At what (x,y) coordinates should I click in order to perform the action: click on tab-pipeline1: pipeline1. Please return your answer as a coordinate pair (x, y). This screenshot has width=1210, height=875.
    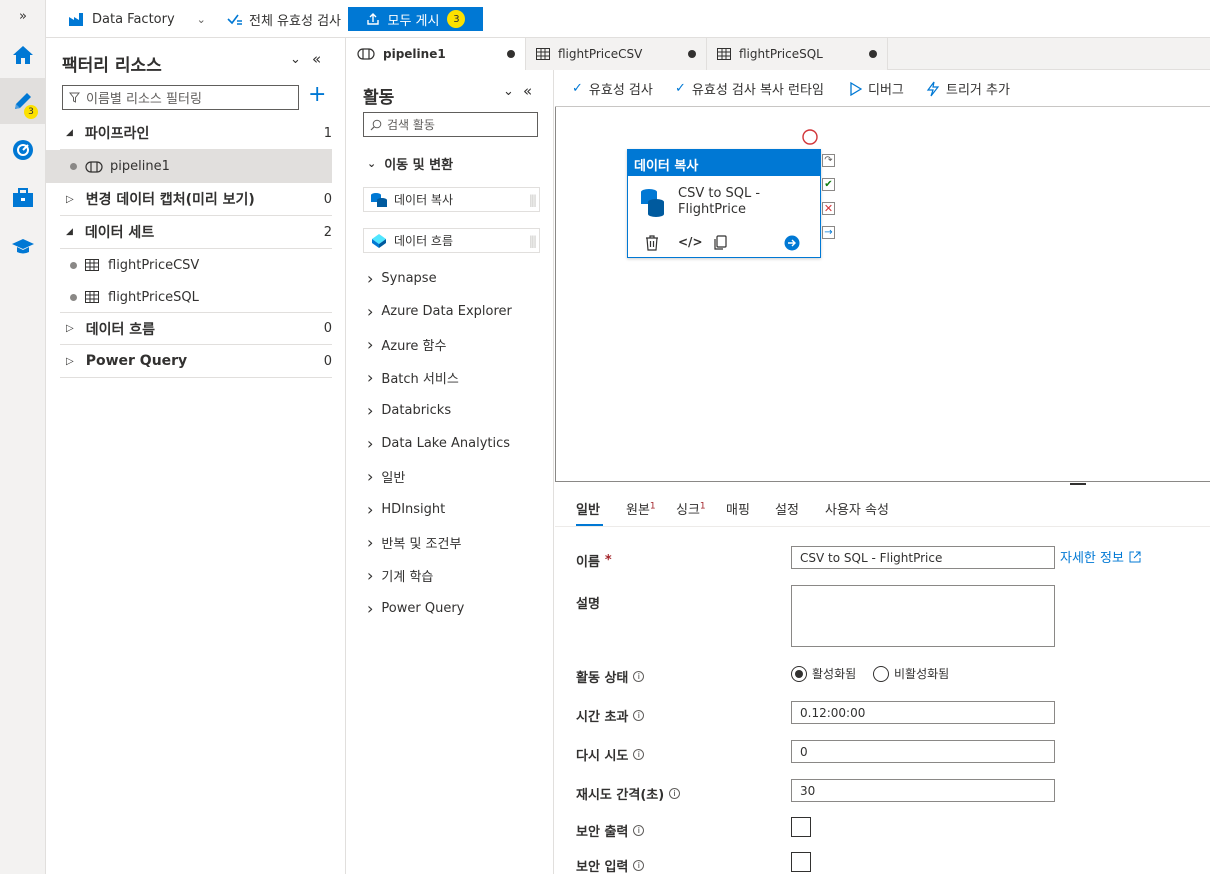
    Looking at the image, I should click on (436, 54).